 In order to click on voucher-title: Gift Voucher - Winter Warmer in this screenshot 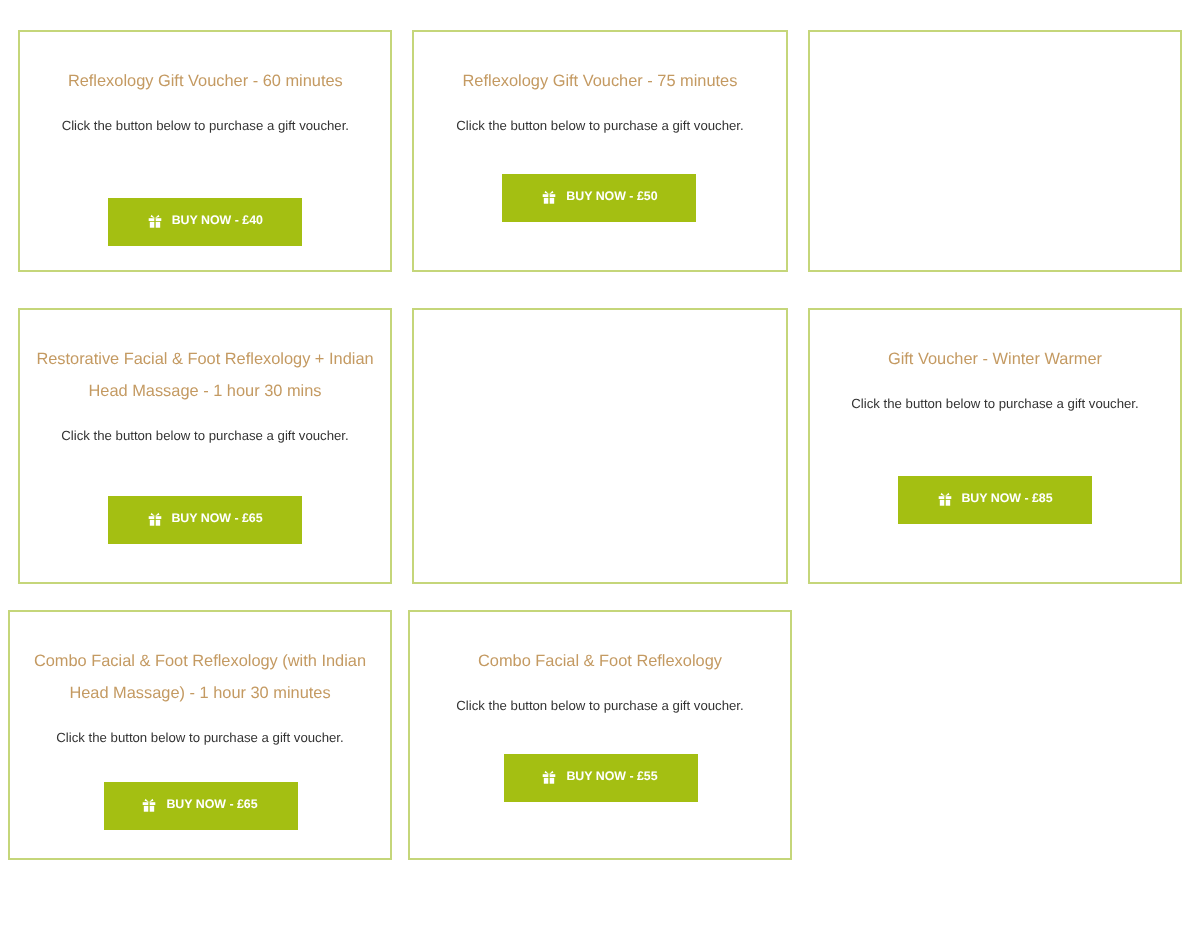, I will do `click(995, 360)`.